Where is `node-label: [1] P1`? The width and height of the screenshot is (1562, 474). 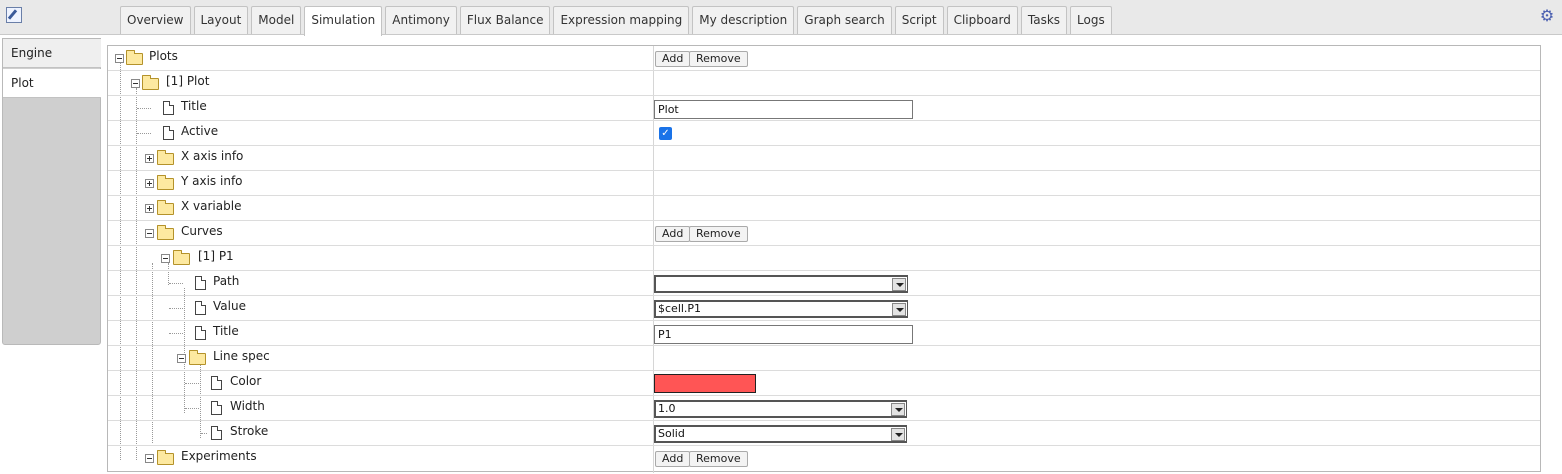
node-label: [1] P1 is located at coordinates (216, 256).